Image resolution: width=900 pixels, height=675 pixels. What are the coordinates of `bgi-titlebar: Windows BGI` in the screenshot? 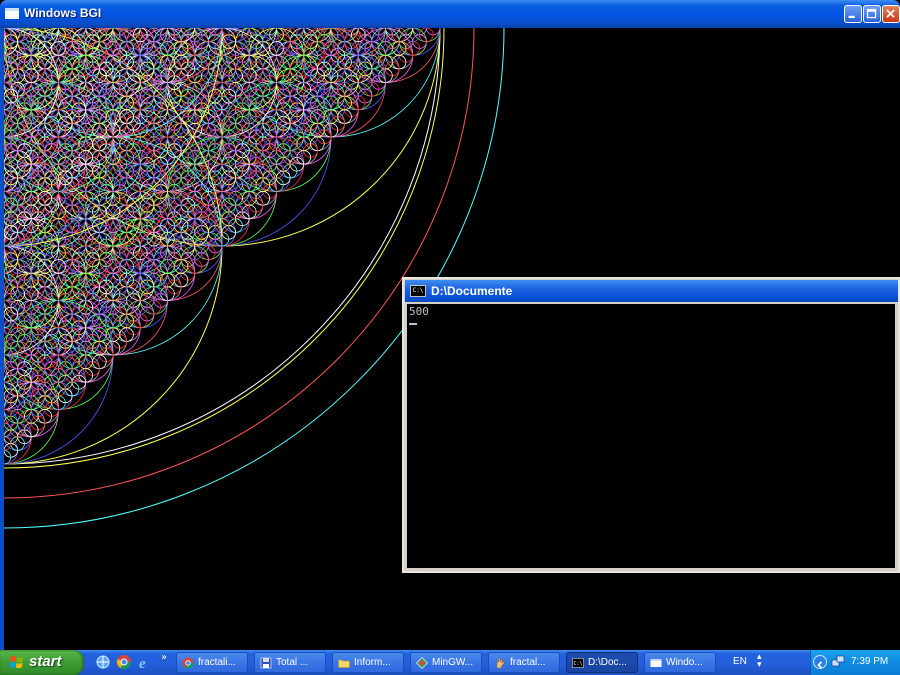 It's located at (450, 14).